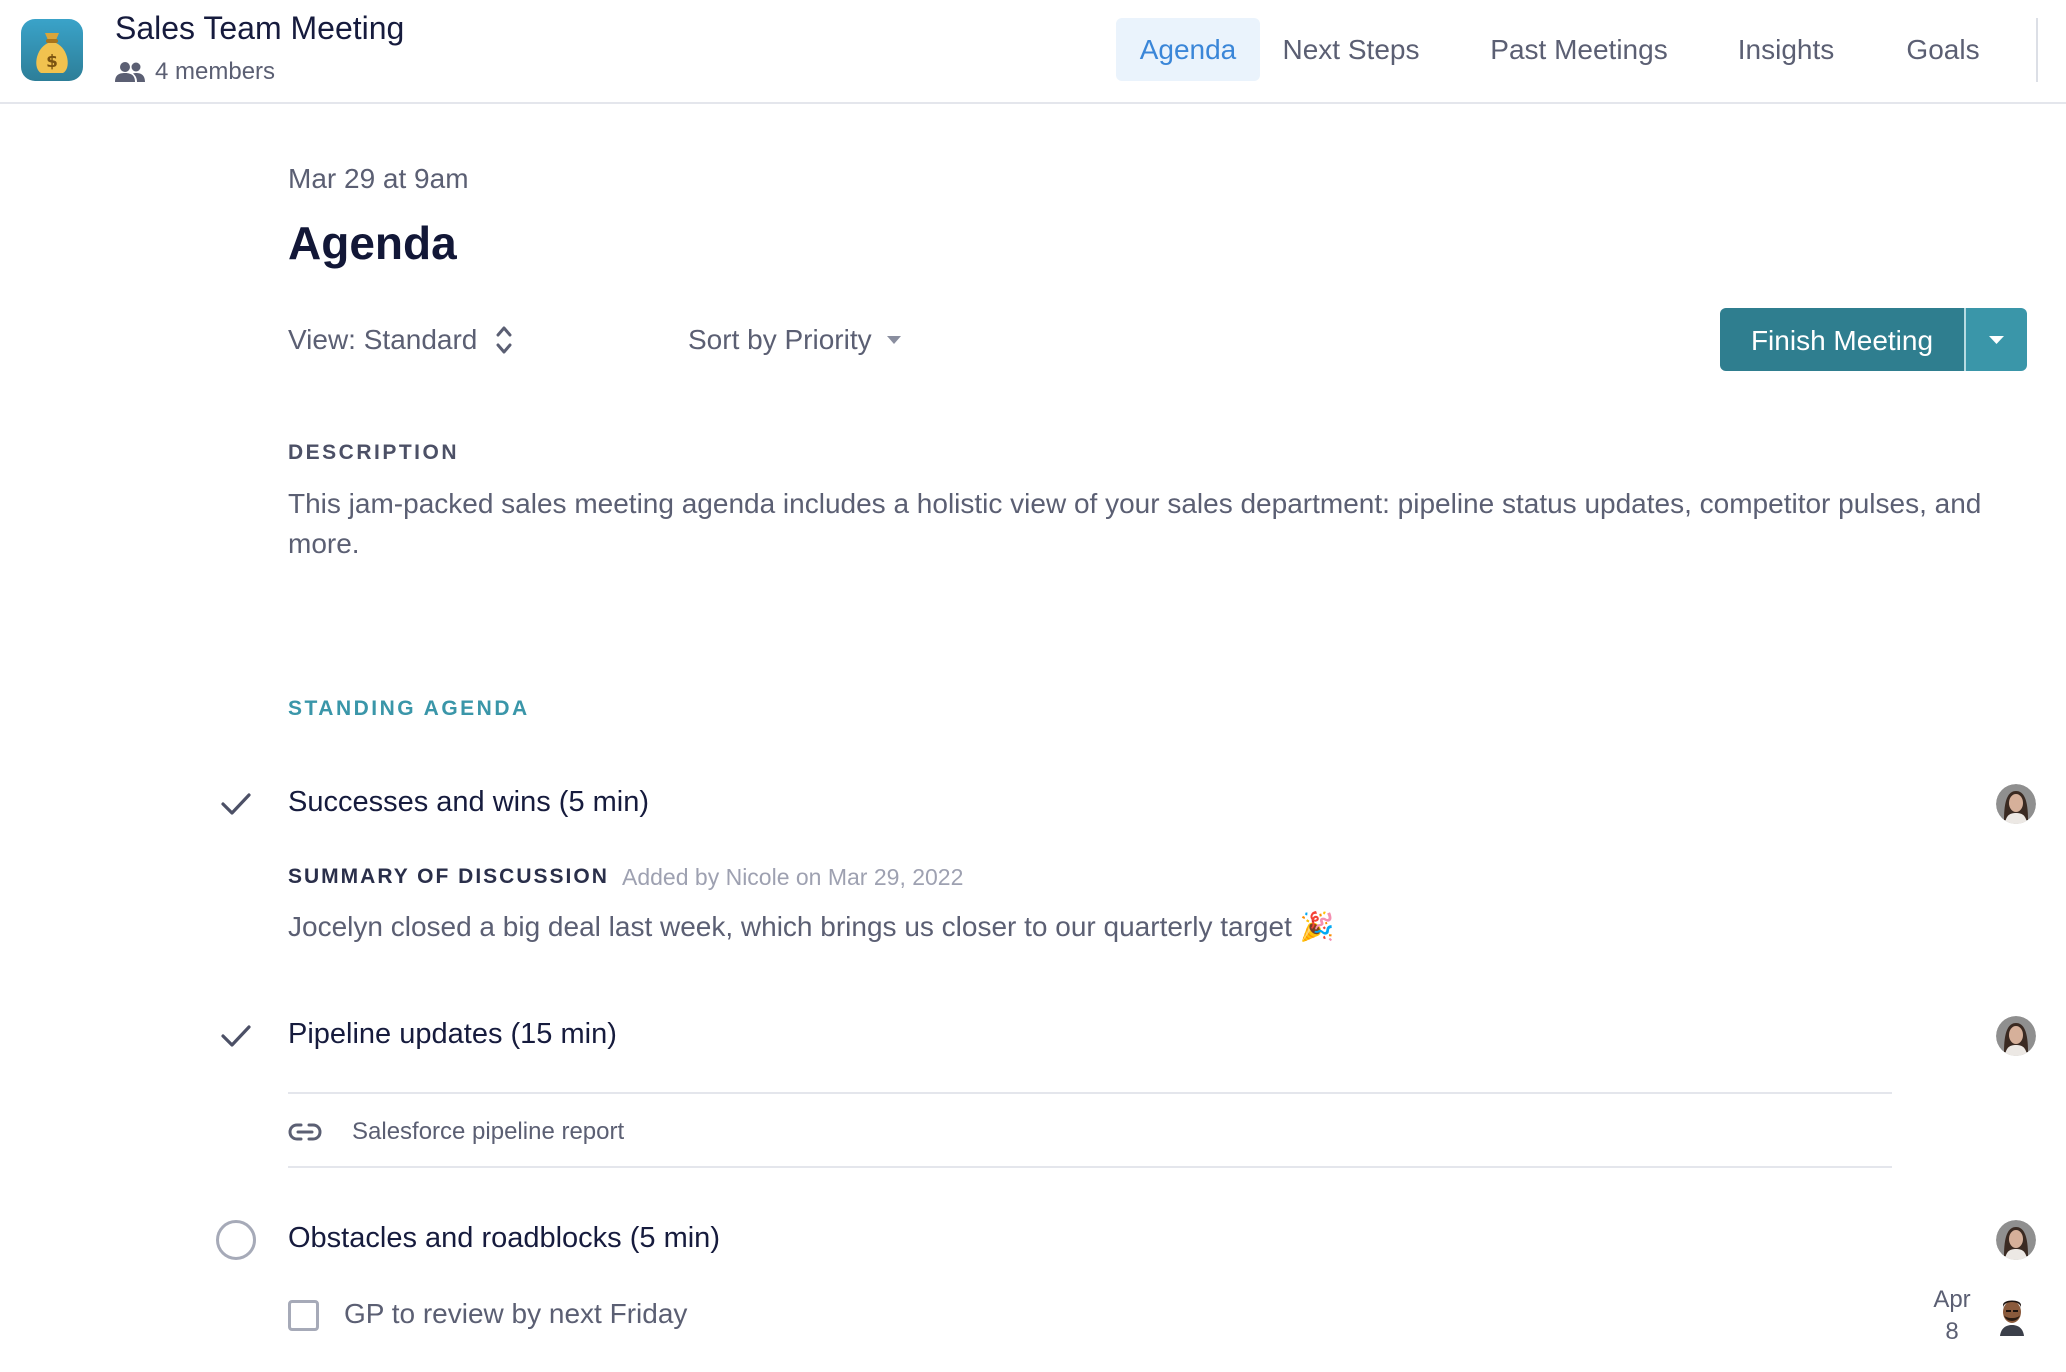  I want to click on task-text: GP to review by next Friday, so click(515, 1314).